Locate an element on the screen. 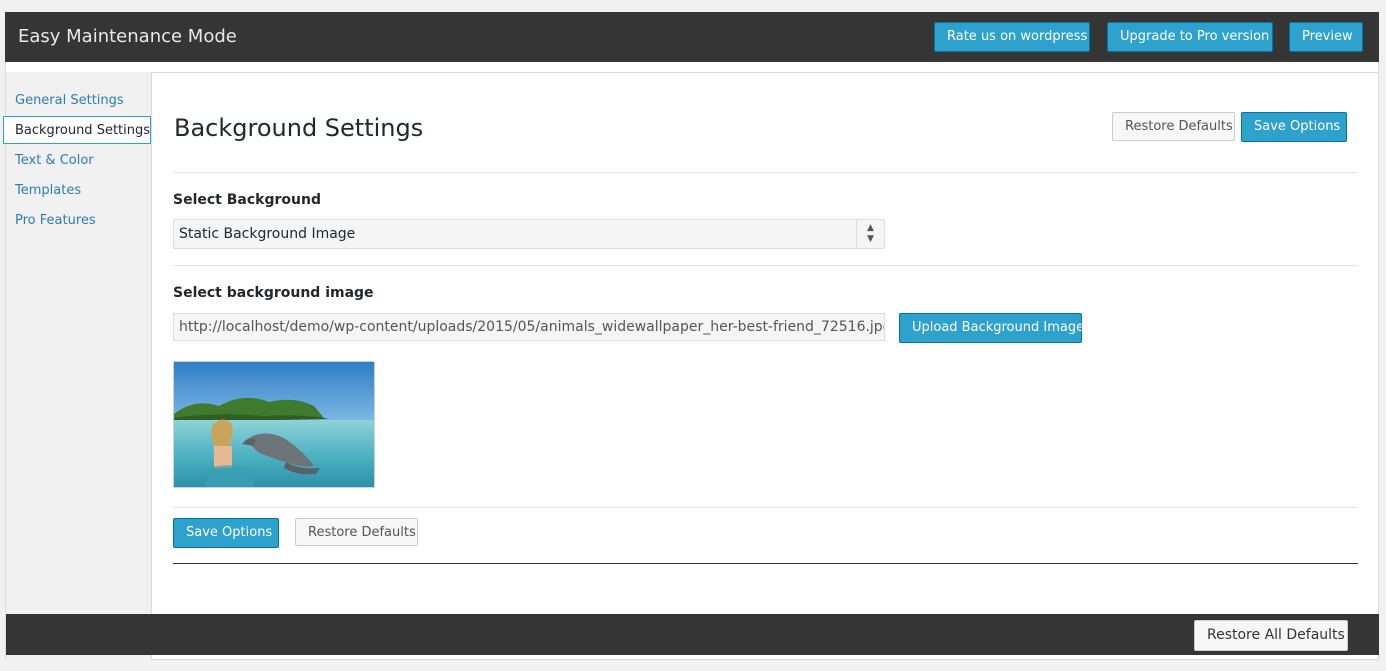 The height and width of the screenshot is (671, 1386). background-image-preview is located at coordinates (274, 424).